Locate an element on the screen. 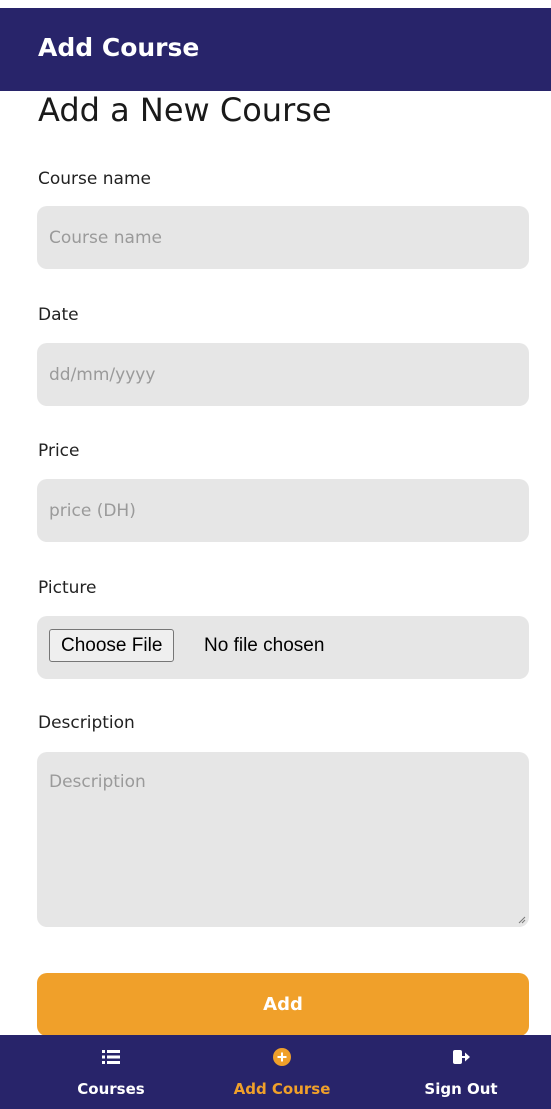 The image size is (551, 1109). nav-label-sign-out: Sign Out is located at coordinates (461, 1089).